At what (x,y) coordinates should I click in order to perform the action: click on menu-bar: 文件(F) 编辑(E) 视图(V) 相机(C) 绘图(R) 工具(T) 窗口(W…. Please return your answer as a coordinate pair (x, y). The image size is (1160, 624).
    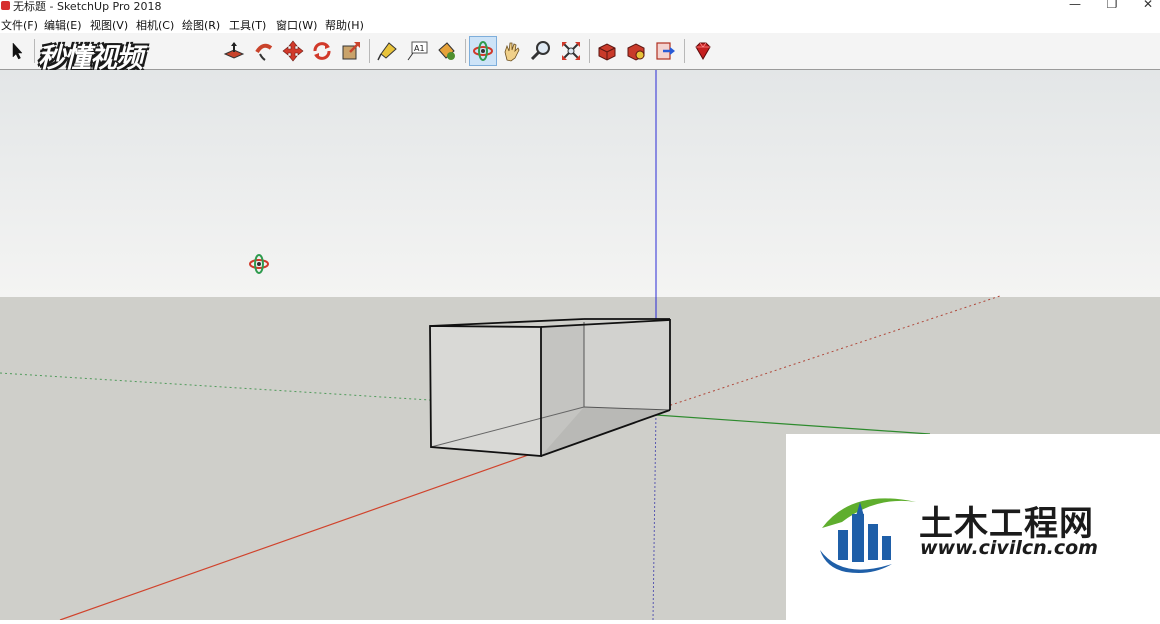
    Looking at the image, I should click on (580, 23).